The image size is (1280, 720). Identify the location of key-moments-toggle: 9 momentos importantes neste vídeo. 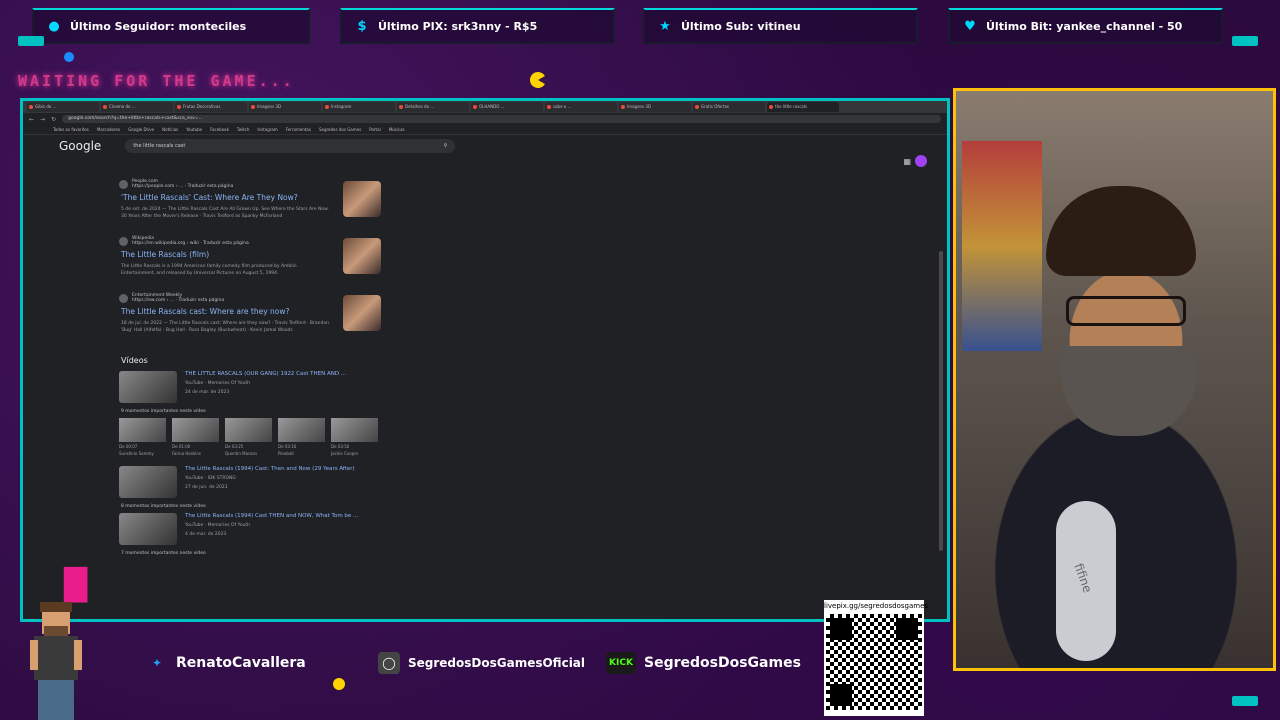
(251, 411).